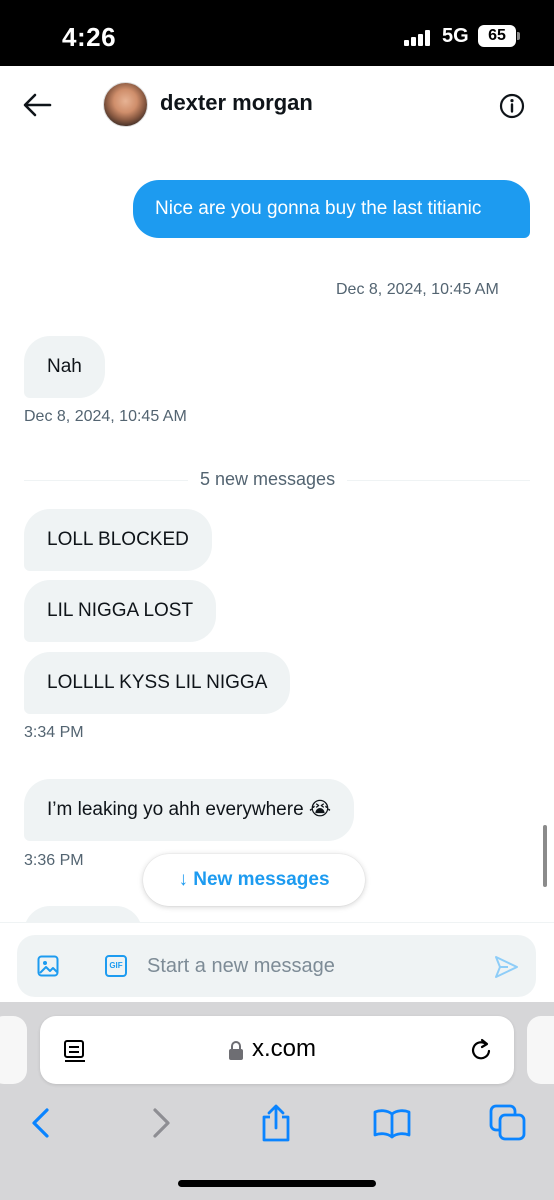 The width and height of the screenshot is (554, 1200). What do you see at coordinates (42, 1123) in the screenshot?
I see `back-chevron-icon` at bounding box center [42, 1123].